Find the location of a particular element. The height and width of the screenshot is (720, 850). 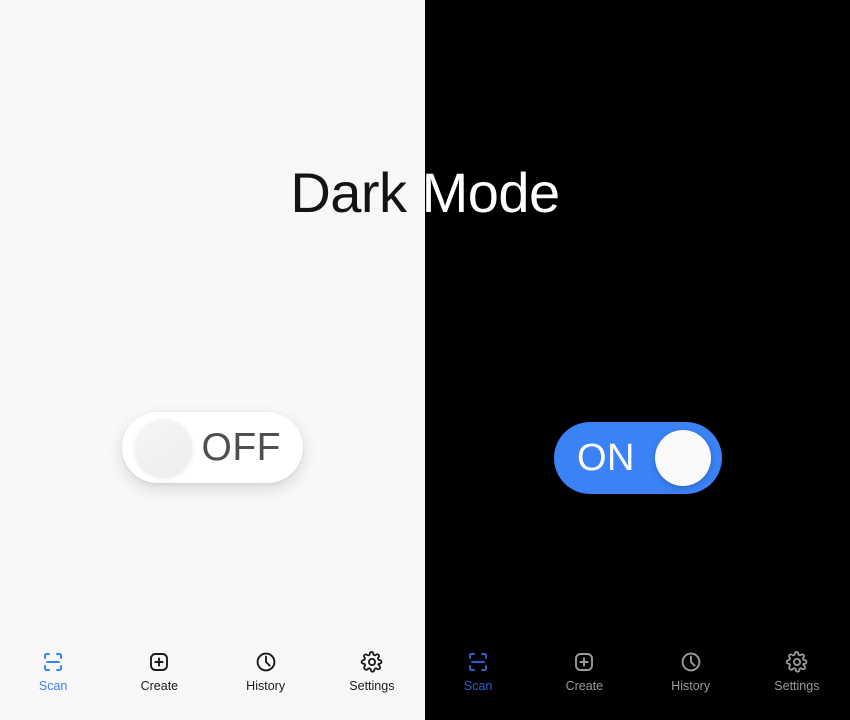

nav-item-scan-dark: Scan is located at coordinates (478, 671).